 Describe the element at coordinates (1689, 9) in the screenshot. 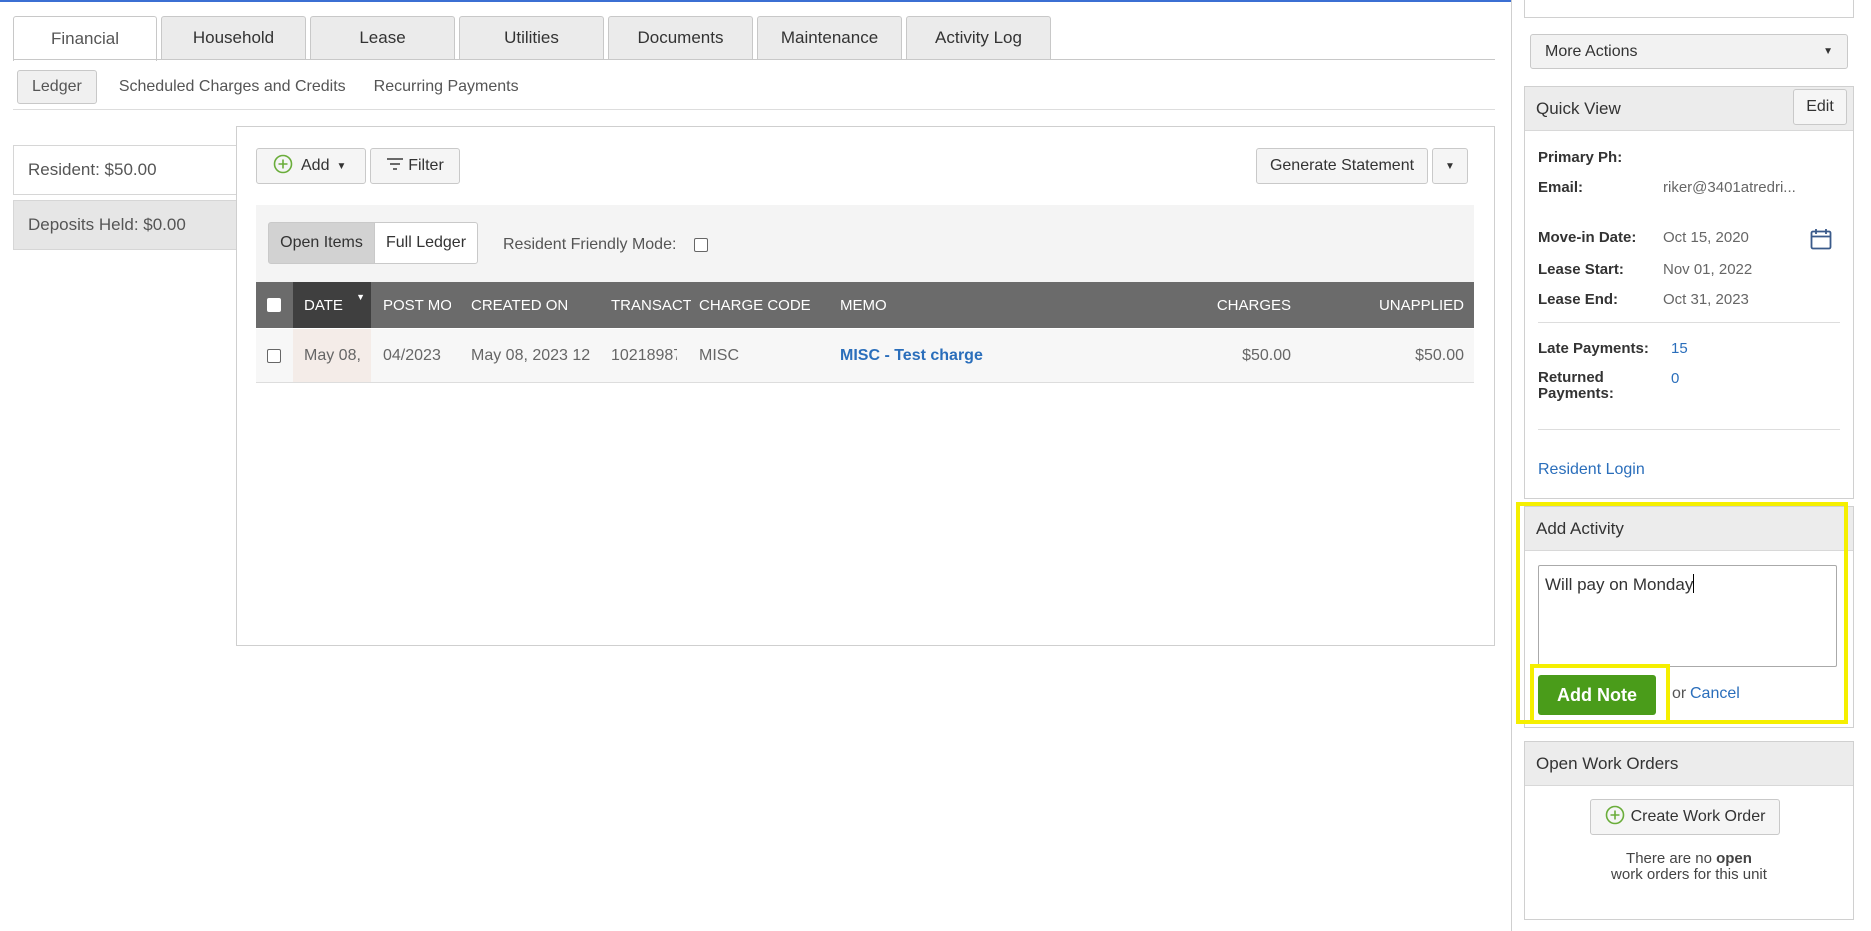

I see `balance-card-partial` at that location.